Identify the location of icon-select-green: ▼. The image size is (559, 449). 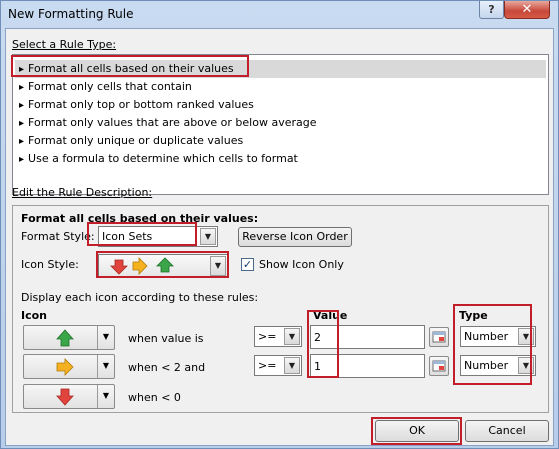
(69, 337).